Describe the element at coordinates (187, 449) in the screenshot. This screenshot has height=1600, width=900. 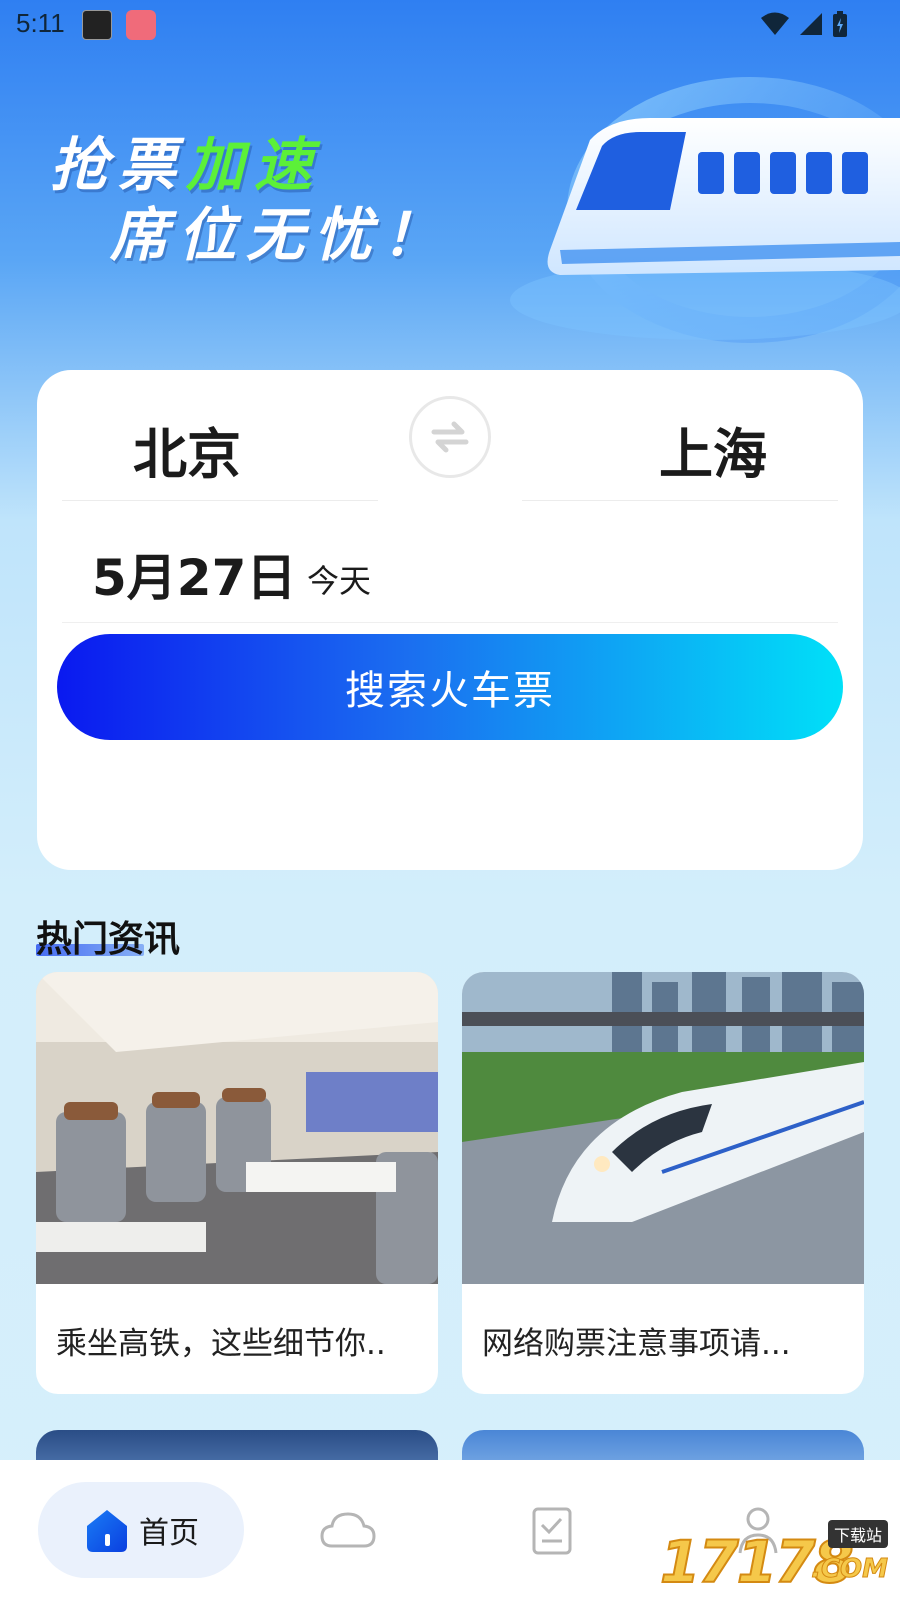
I see `departure-city: 北京` at that location.